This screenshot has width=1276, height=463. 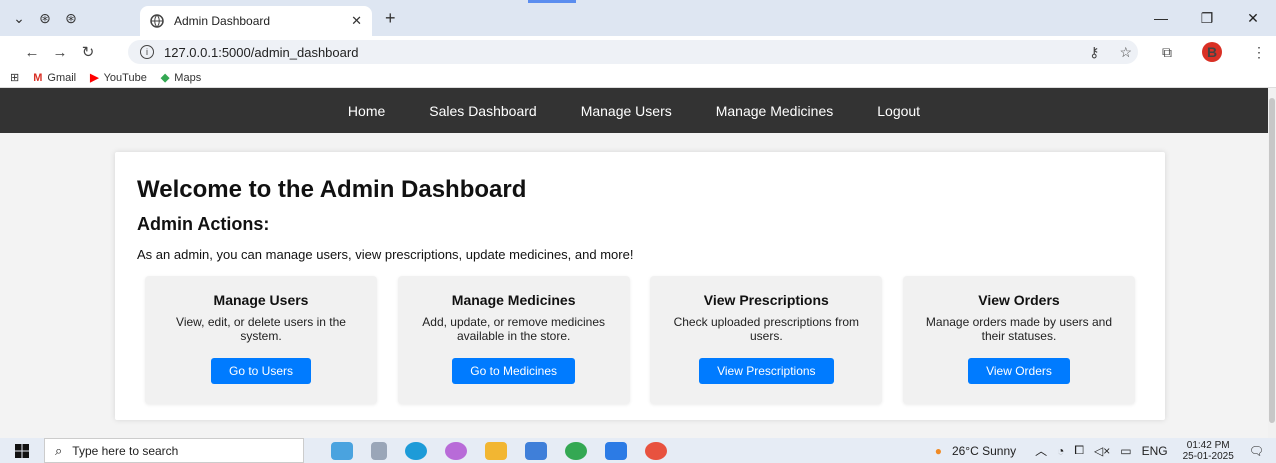 I want to click on minimize-icon: —, so click(x=1161, y=18).